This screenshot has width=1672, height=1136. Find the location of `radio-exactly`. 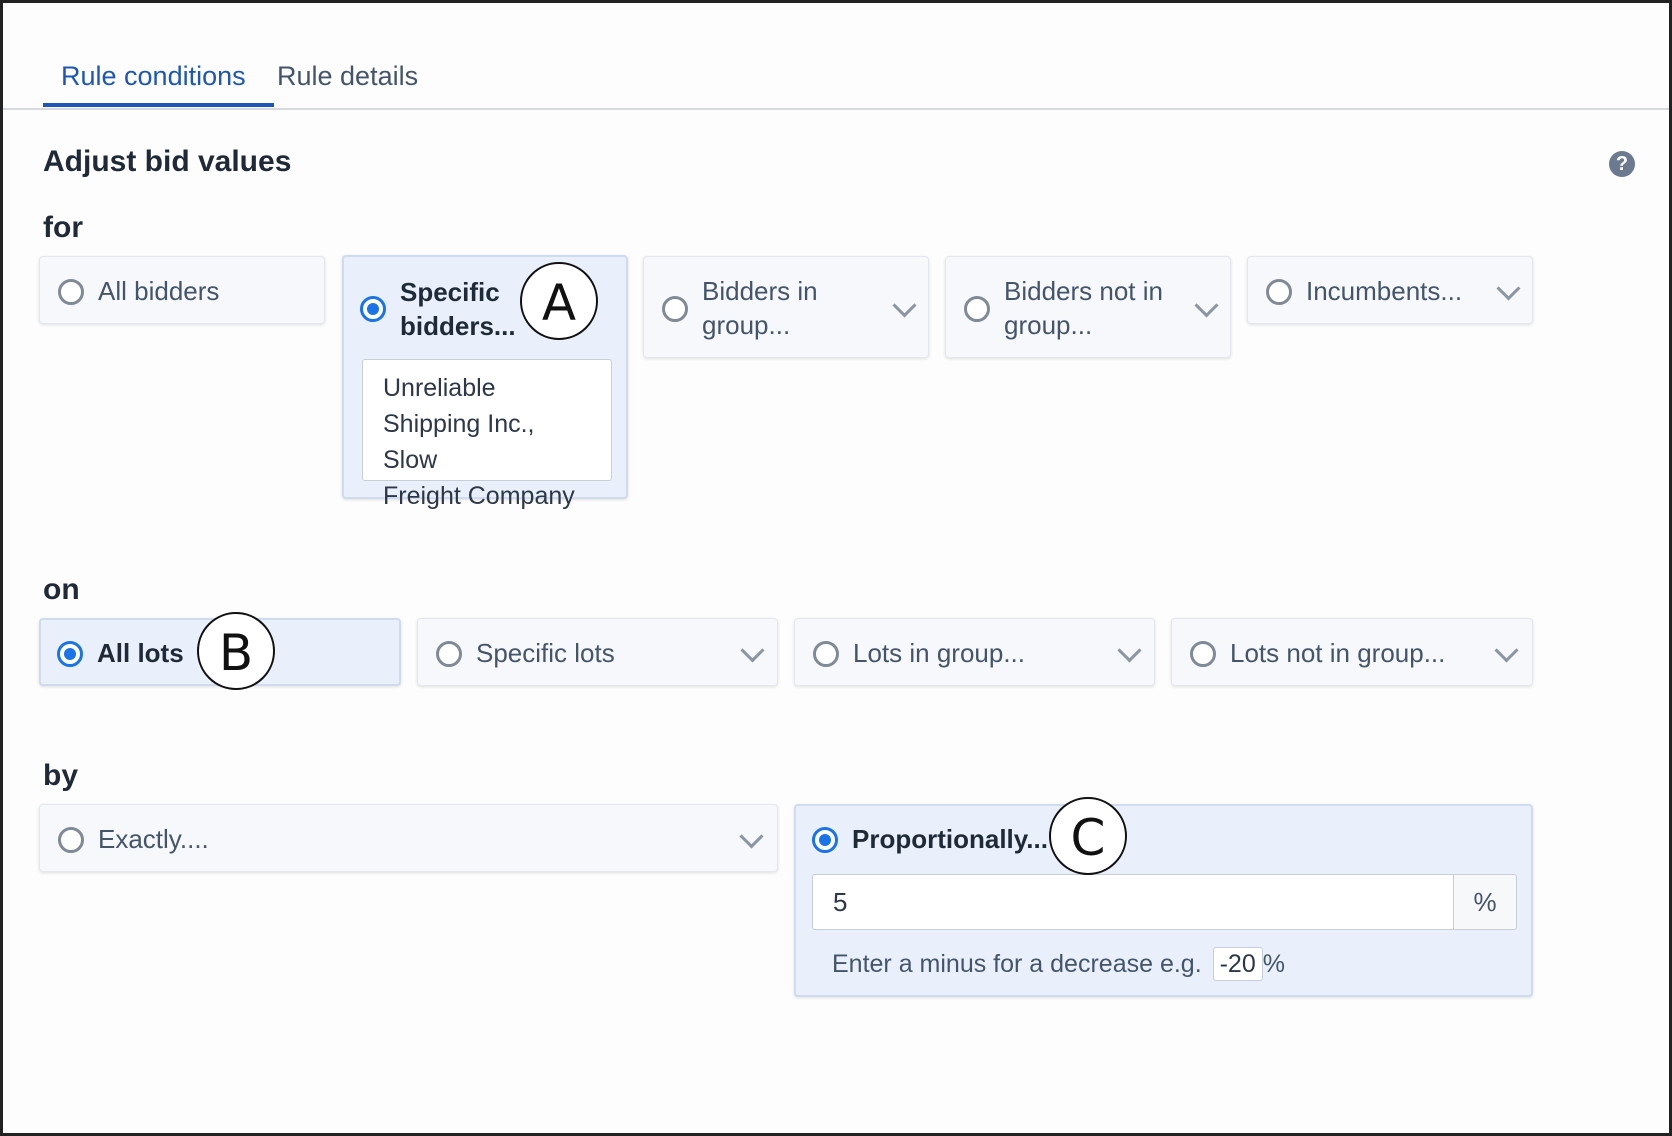

radio-exactly is located at coordinates (71, 840).